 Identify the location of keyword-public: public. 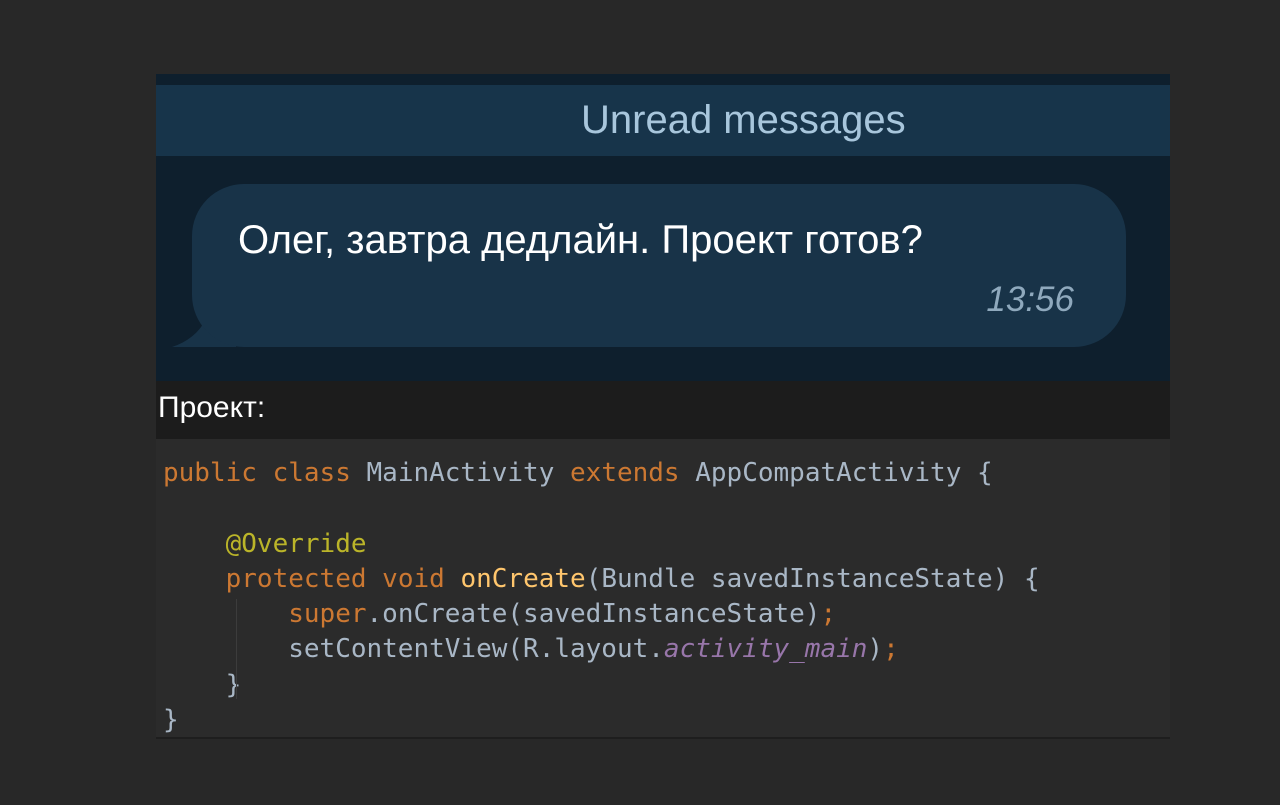
(210, 473).